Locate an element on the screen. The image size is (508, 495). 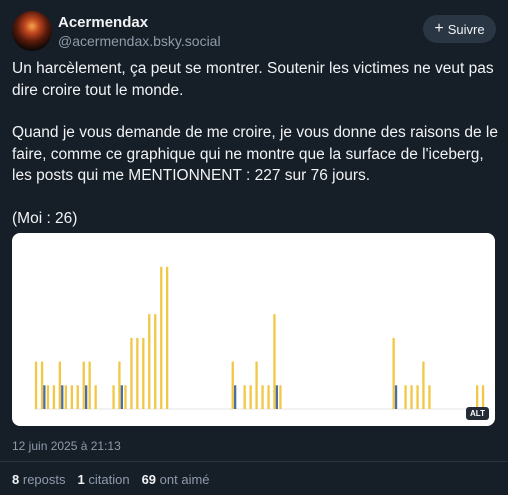
alt-badge: ALT is located at coordinates (477, 413).